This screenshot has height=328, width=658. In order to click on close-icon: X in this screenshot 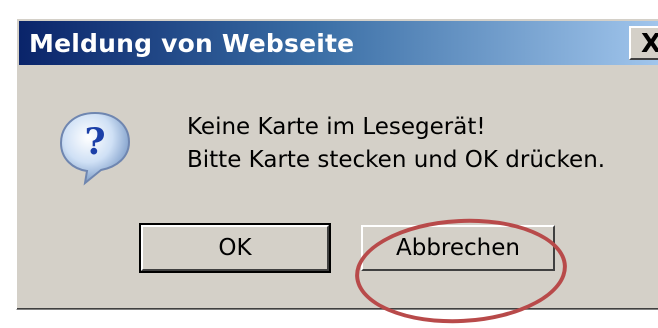, I will do `click(649, 44)`.